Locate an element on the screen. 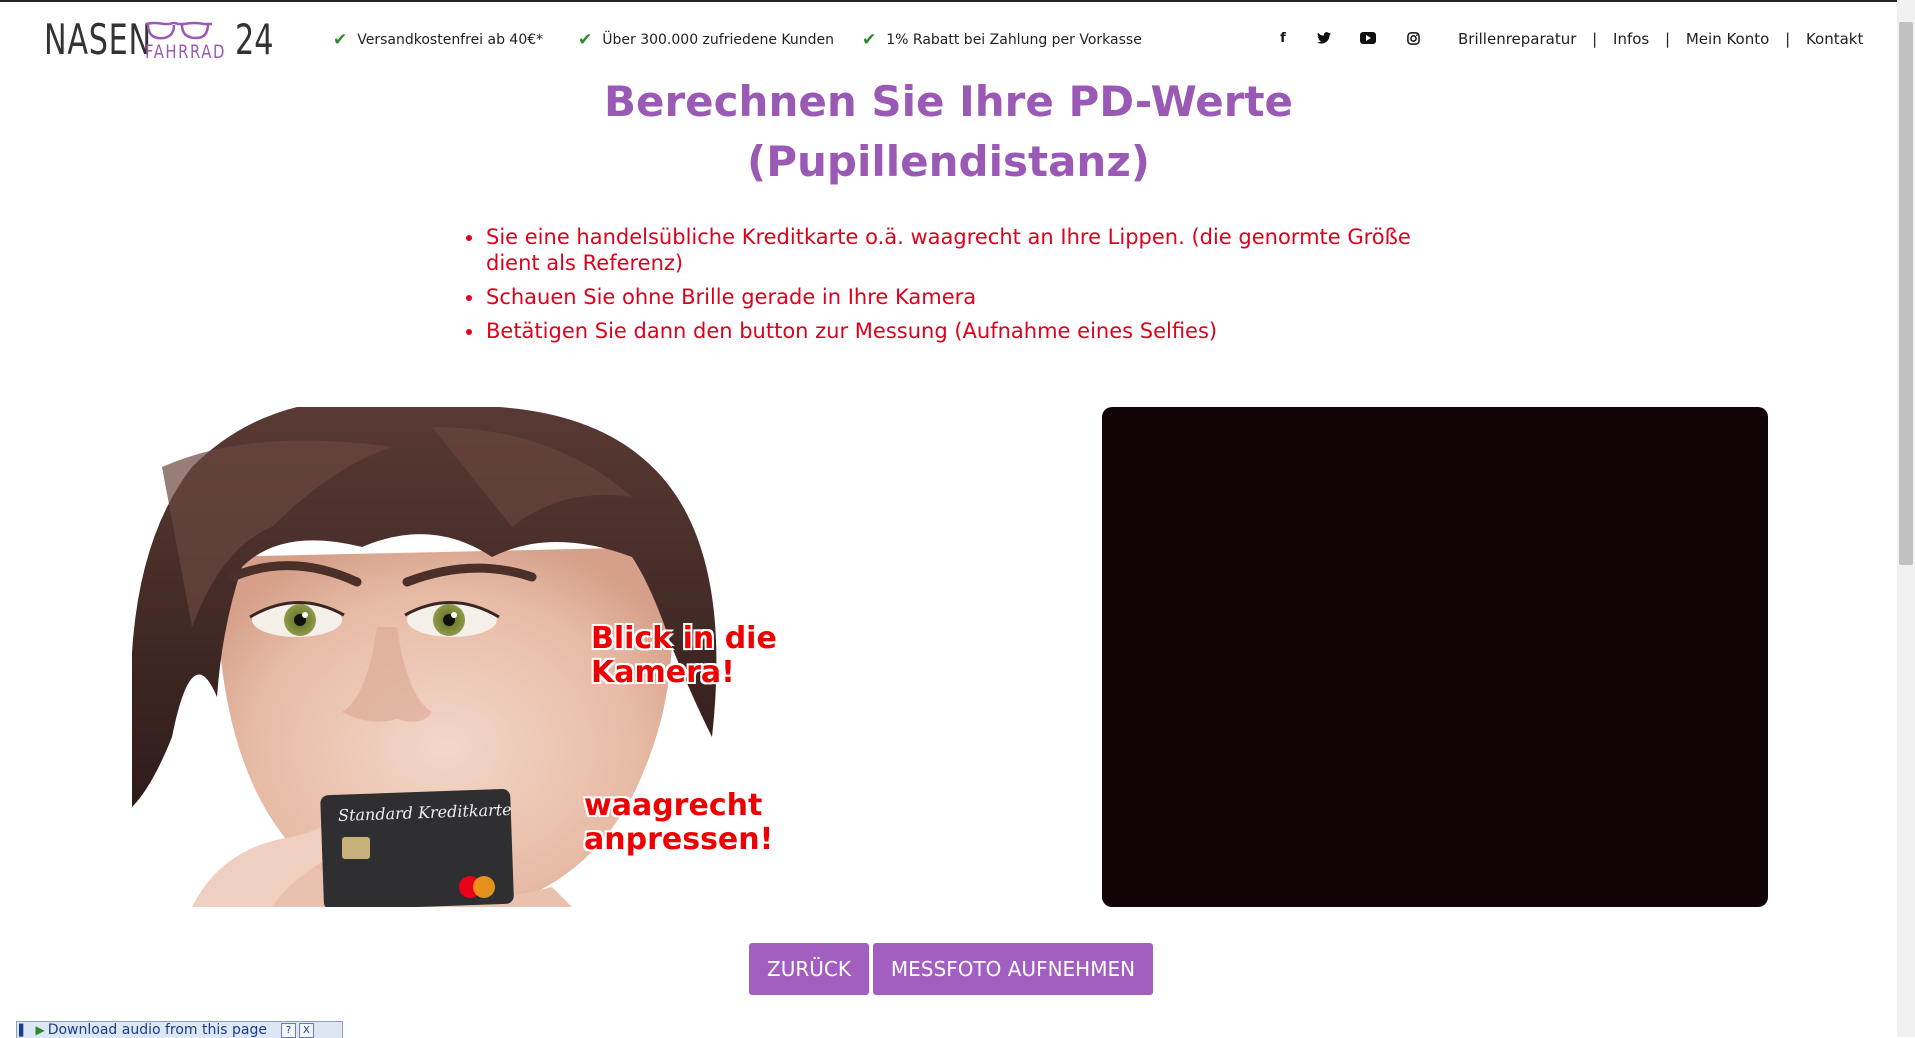 The image size is (1915, 1038). scrollbar-thumb is located at coordinates (1906, 293).